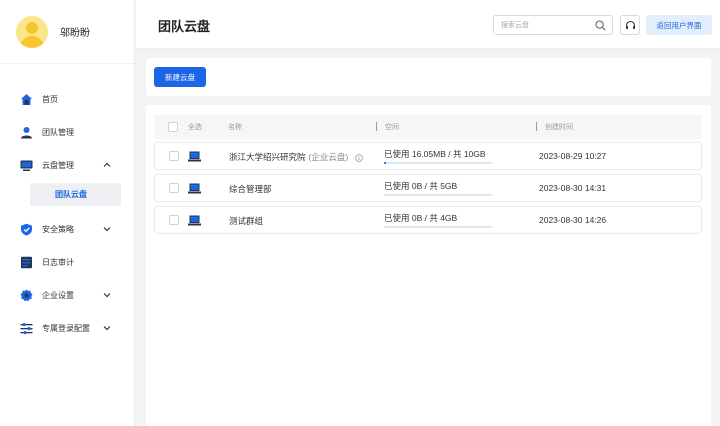 Image resolution: width=720 pixels, height=426 pixels. What do you see at coordinates (58, 262) in the screenshot?
I see `sidebar-item-label: 日志审计` at bounding box center [58, 262].